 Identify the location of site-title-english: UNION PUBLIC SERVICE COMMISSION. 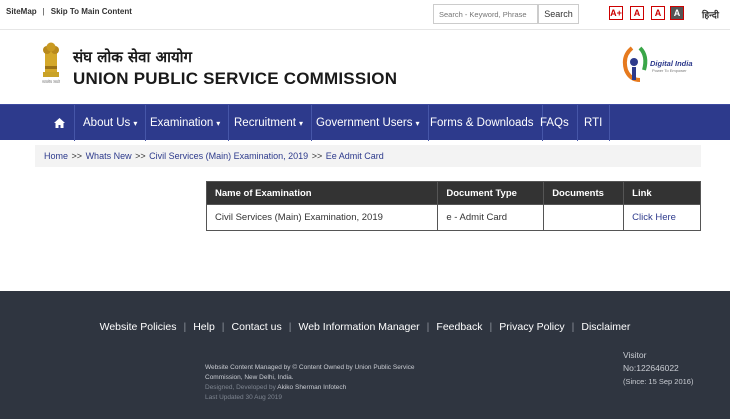
(235, 78).